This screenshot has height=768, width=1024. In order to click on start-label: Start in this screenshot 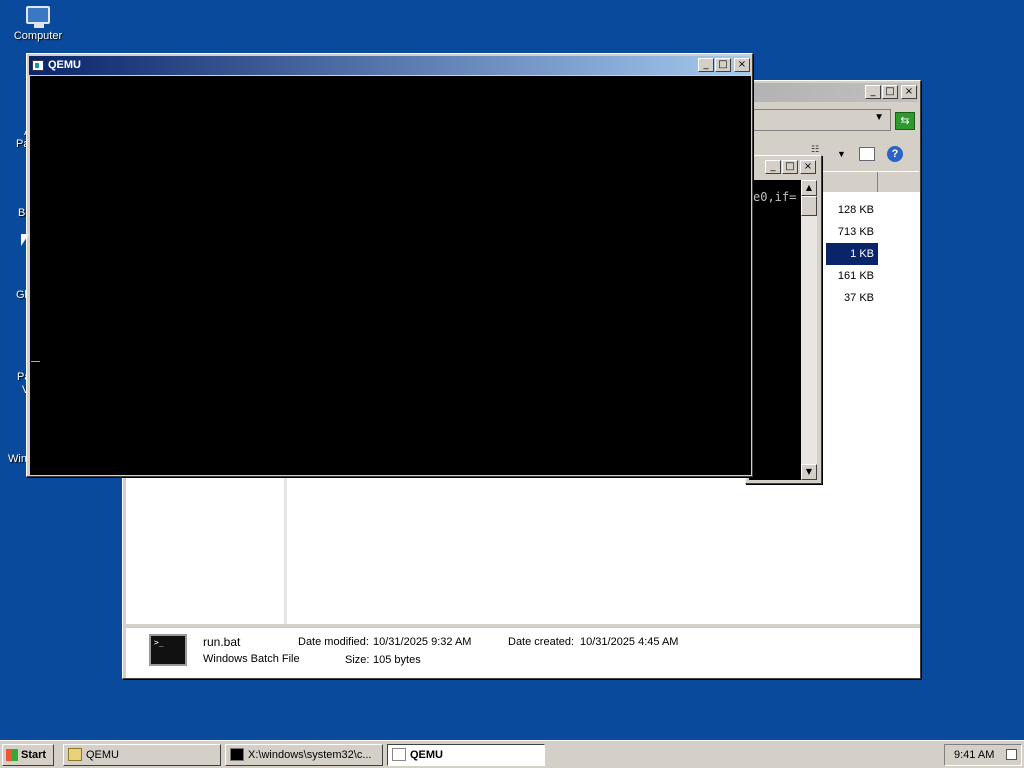, I will do `click(34, 755)`.